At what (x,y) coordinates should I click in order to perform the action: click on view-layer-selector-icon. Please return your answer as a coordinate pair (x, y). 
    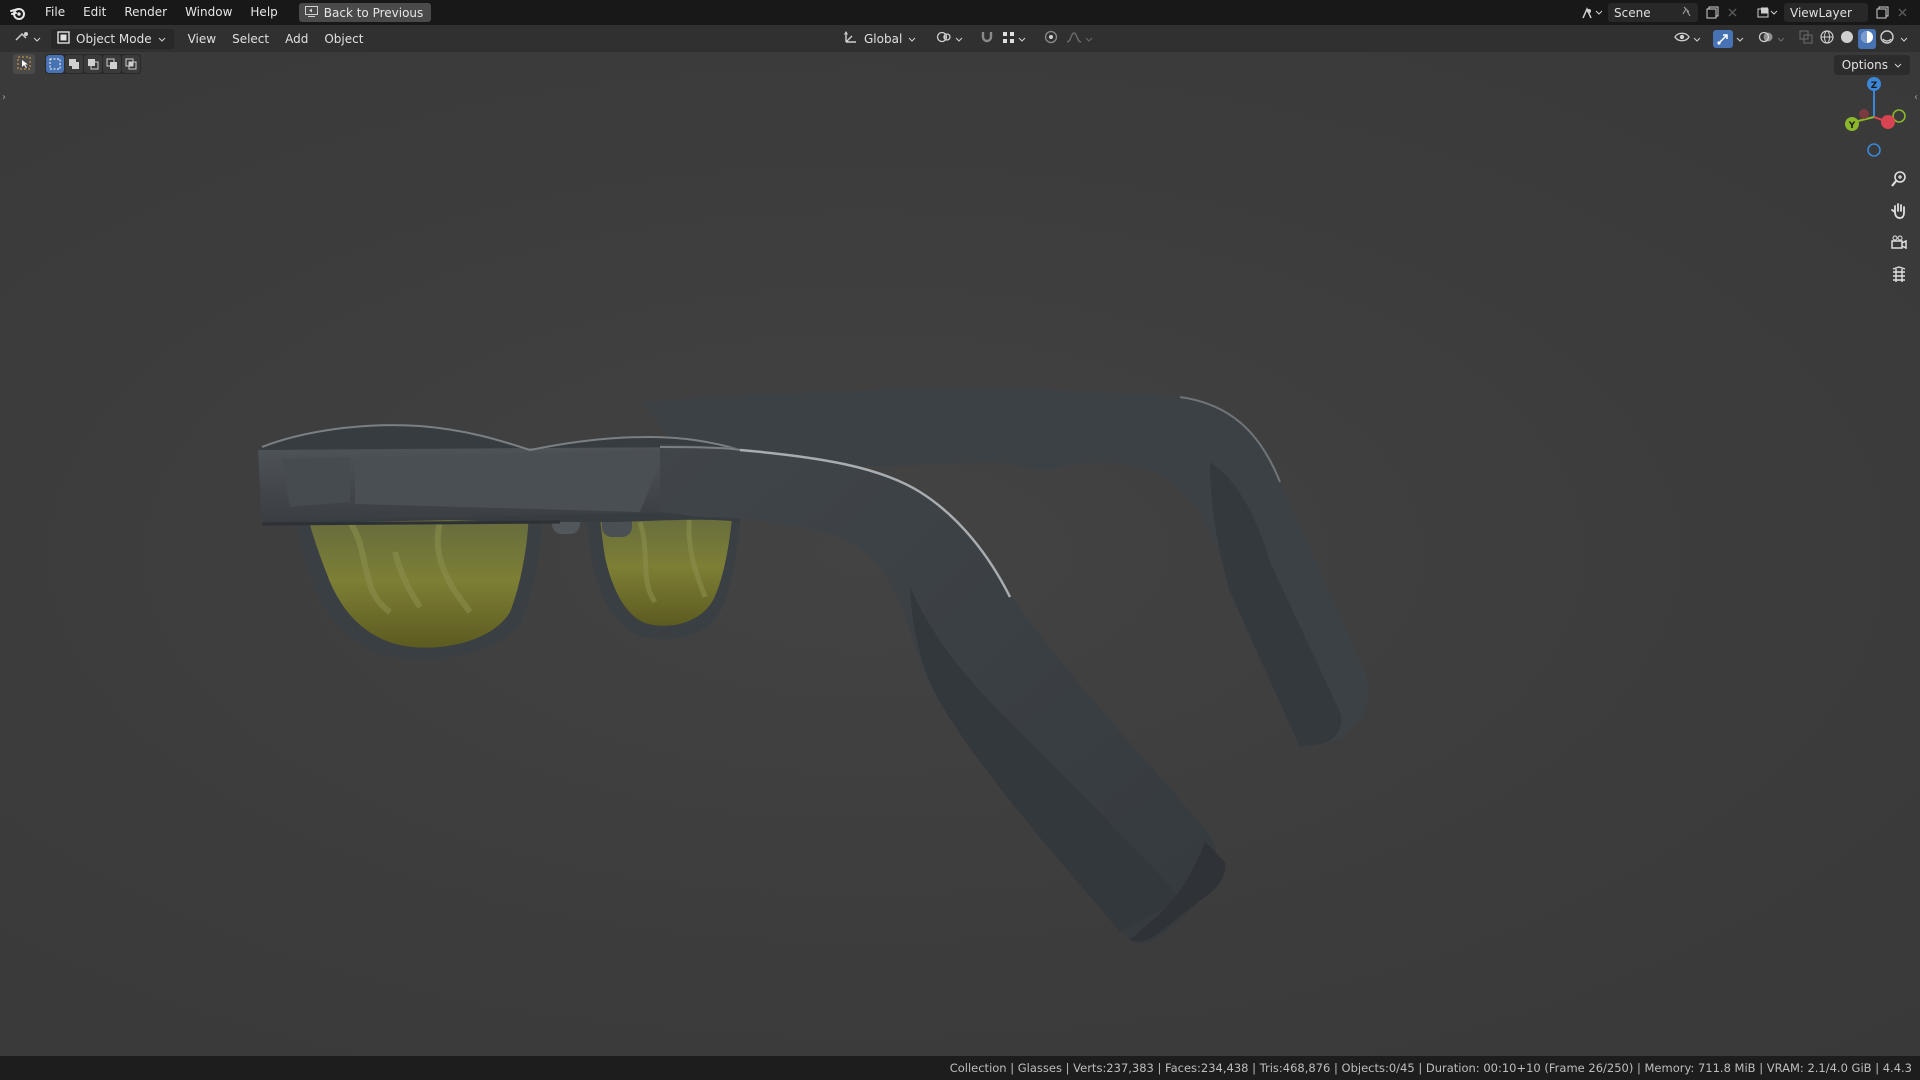
    Looking at the image, I should click on (1768, 12).